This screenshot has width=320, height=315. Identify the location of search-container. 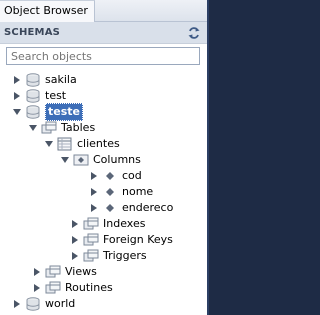
(103, 56).